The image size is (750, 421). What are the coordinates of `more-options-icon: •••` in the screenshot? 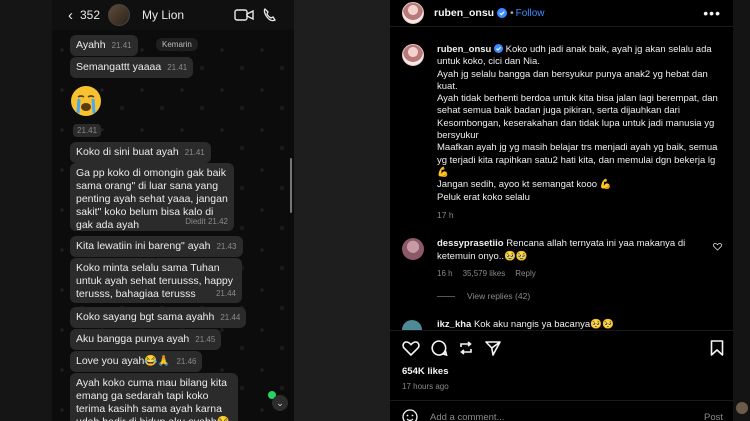 It's located at (712, 13).